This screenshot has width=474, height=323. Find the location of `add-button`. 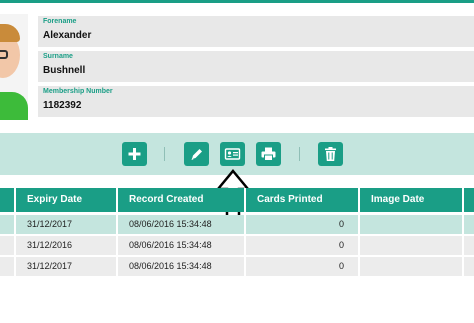

add-button is located at coordinates (134, 154).